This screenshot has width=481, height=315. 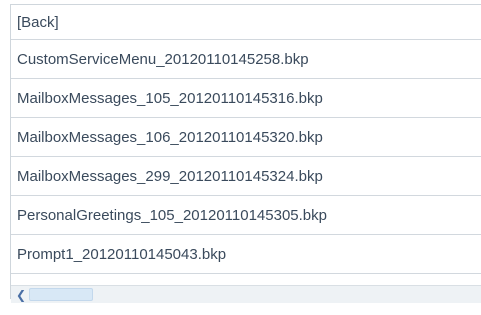 What do you see at coordinates (163, 59) in the screenshot?
I see `file-name: CustomServiceMenu_20120110145258.bkp` at bounding box center [163, 59].